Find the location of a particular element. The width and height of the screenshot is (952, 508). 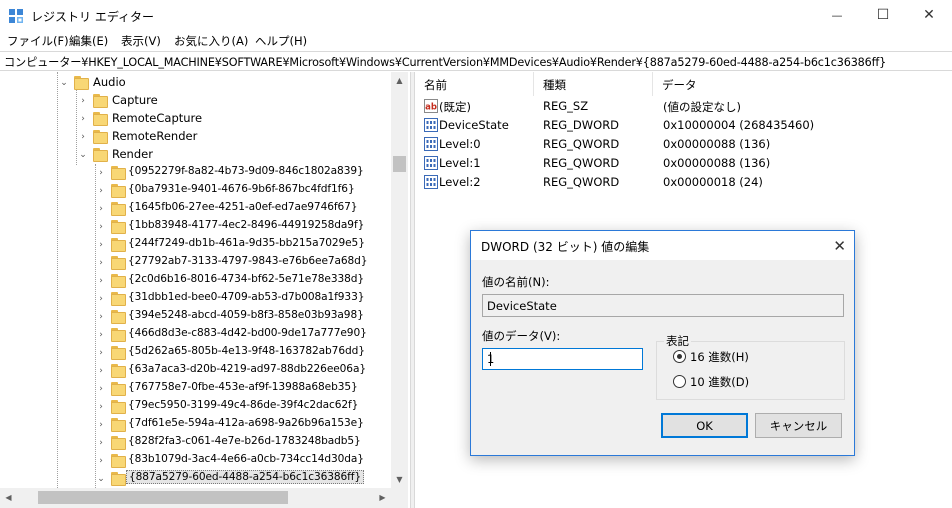

list-item: ab (既定) REG_SZ (値の設定なし) is located at coordinates (683, 106).